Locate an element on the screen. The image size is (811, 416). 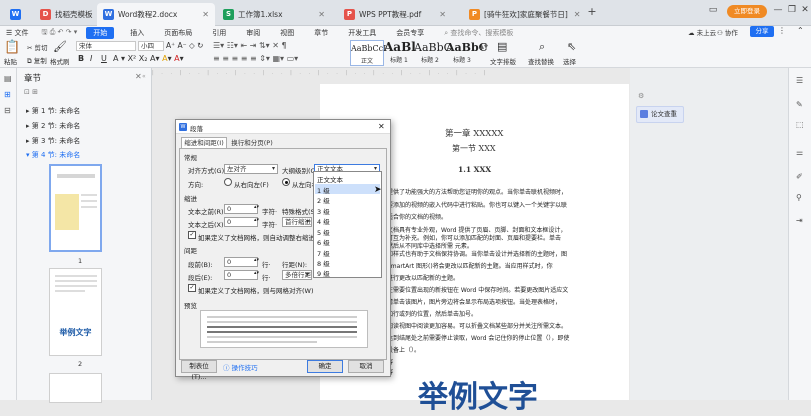
brush-icon: ✐ is located at coordinates (799, 176).